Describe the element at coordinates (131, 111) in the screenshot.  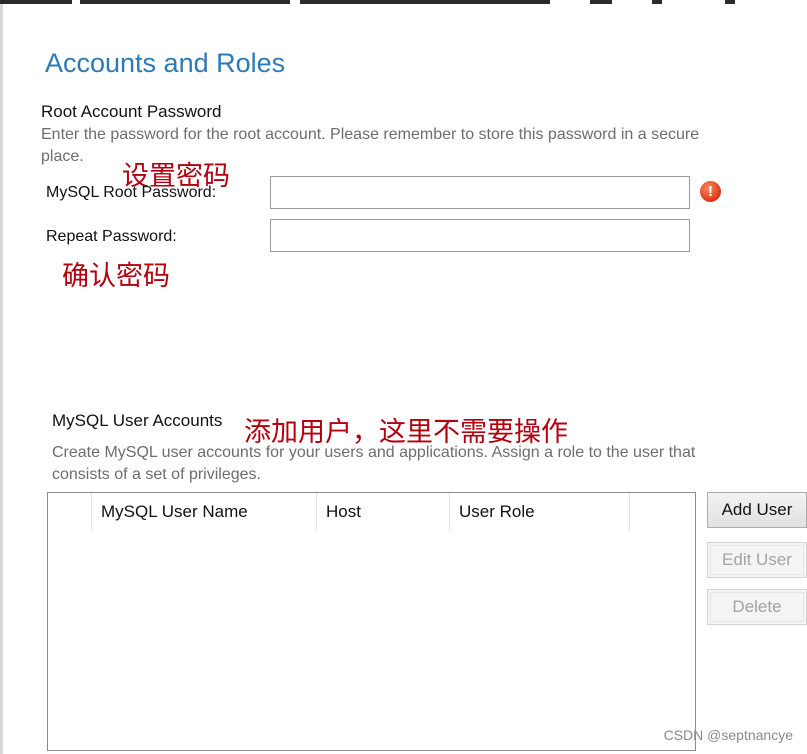
I see `root-account-heading: Root Account Password` at that location.